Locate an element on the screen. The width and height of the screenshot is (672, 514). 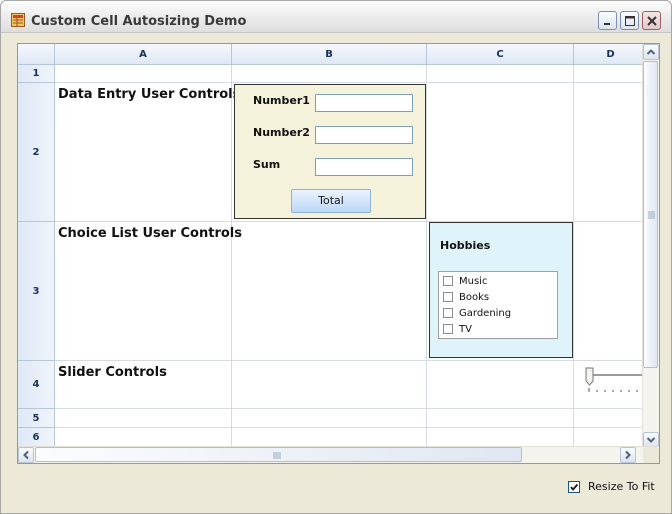
hobby-label: TV is located at coordinates (465, 329).